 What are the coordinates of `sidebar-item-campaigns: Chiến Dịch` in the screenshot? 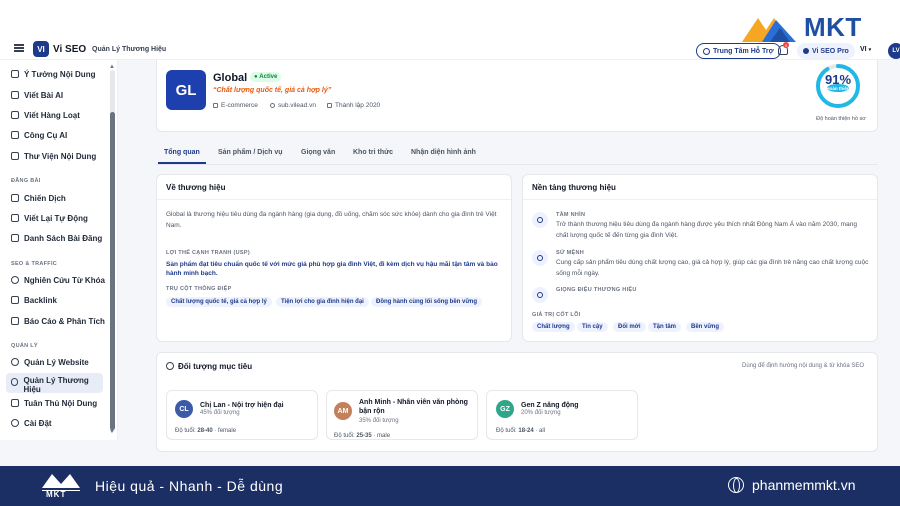 It's located at (38, 198).